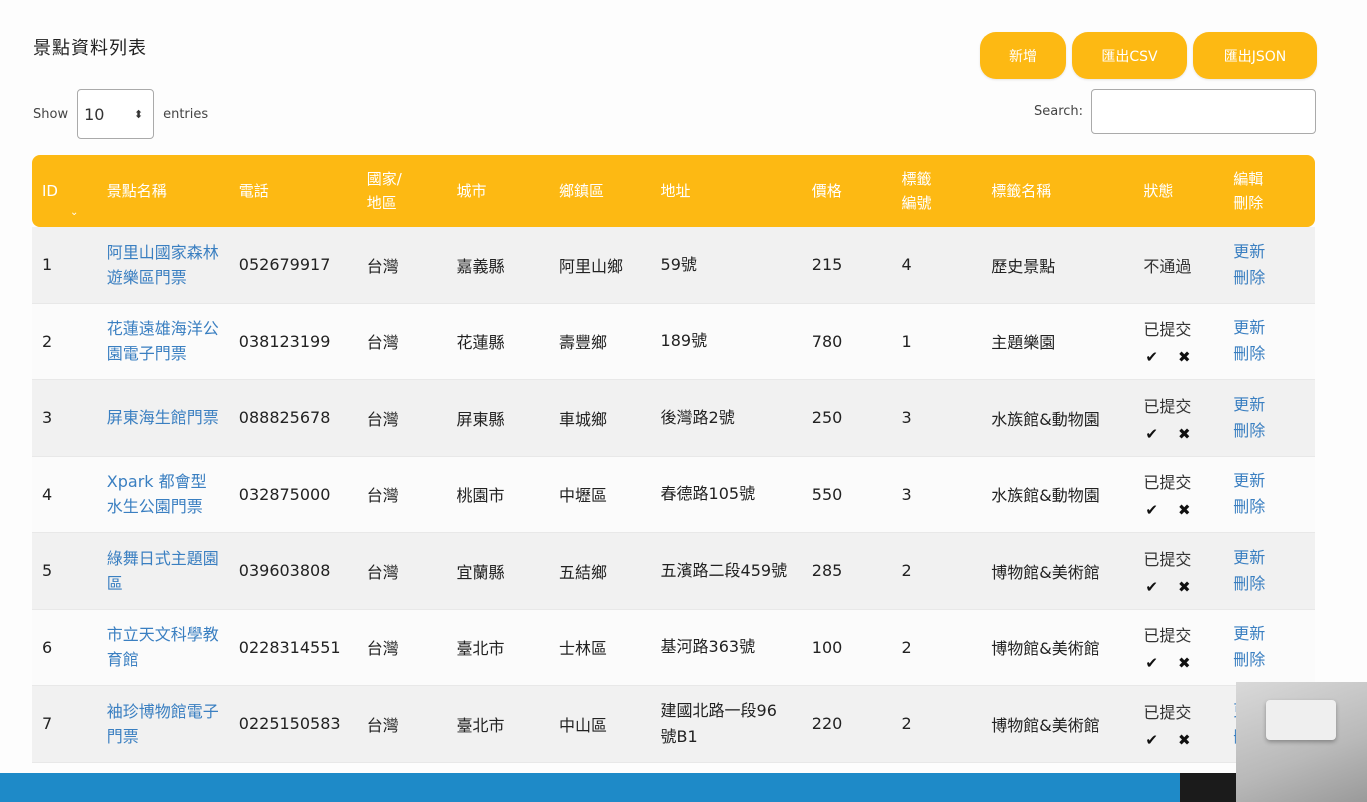  I want to click on column-header-district: 鄉鎮區, so click(600, 191).